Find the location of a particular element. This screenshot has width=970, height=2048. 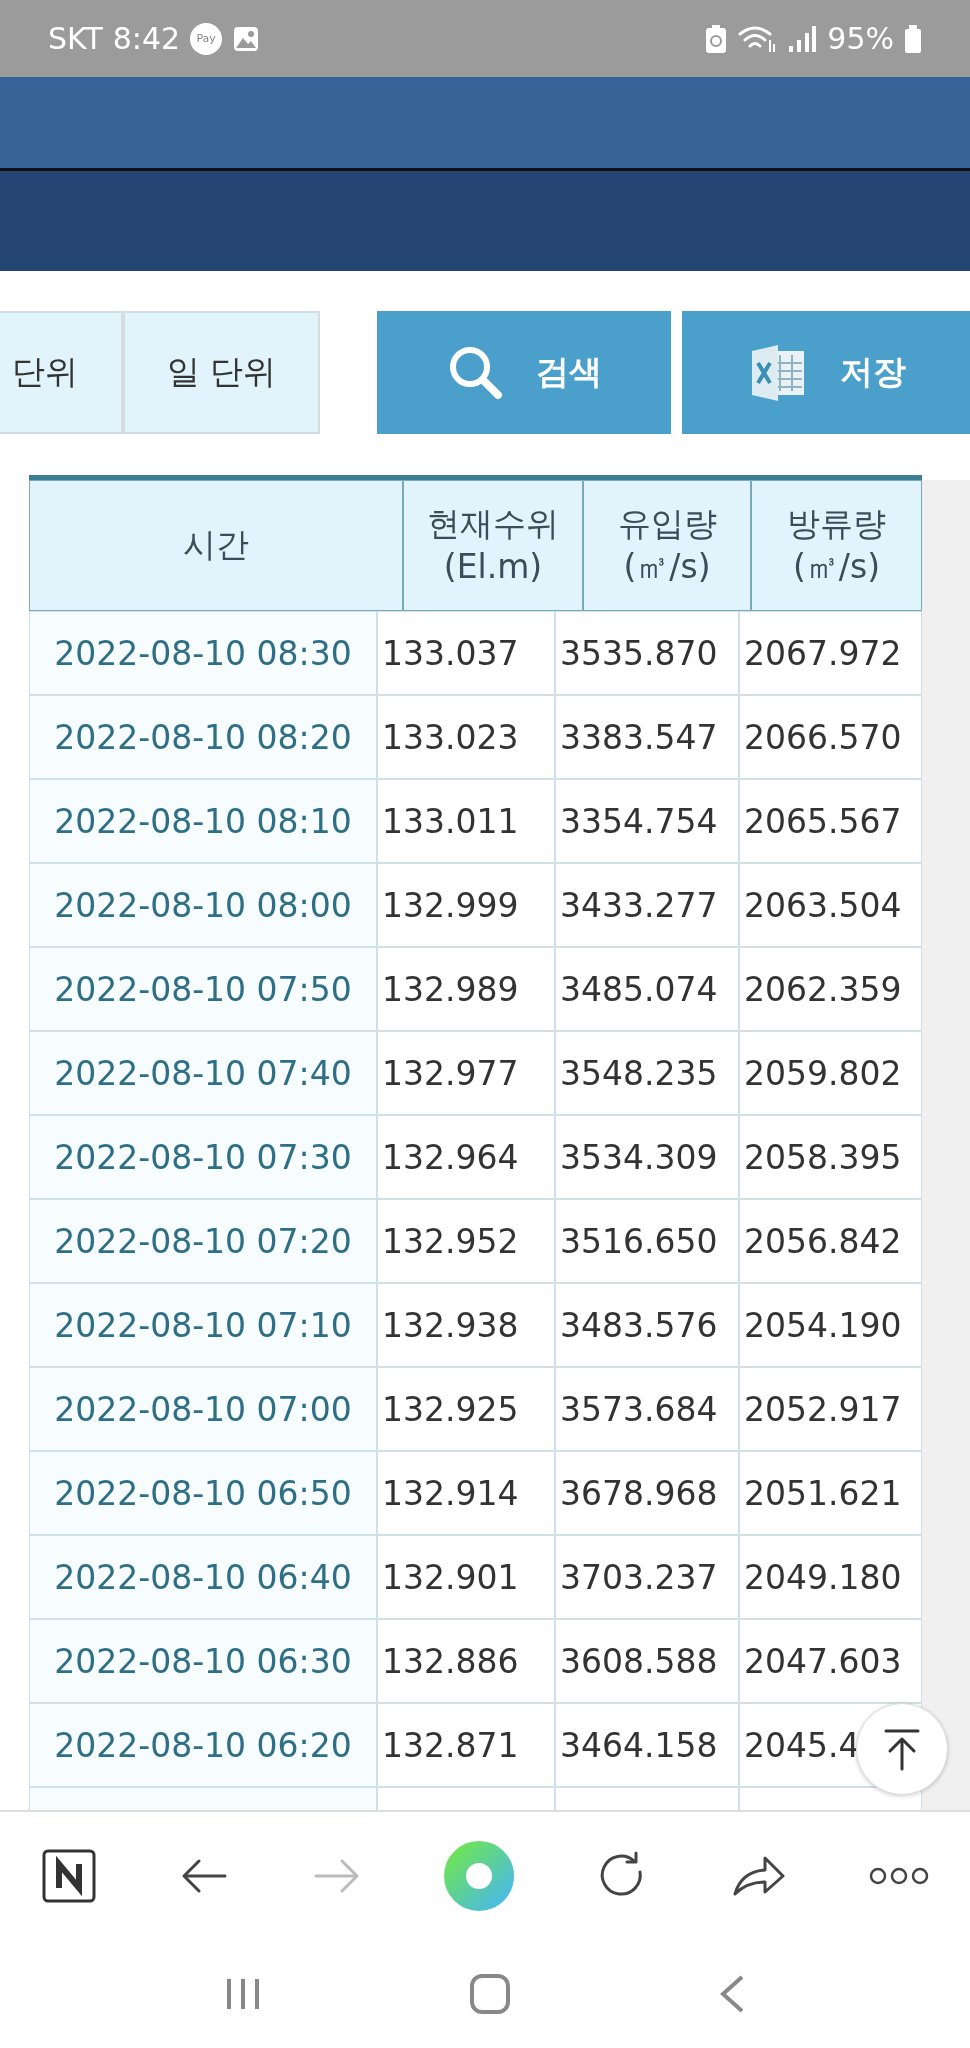

table-cell: 2022-08-10 07:40 is located at coordinates (203, 1073).